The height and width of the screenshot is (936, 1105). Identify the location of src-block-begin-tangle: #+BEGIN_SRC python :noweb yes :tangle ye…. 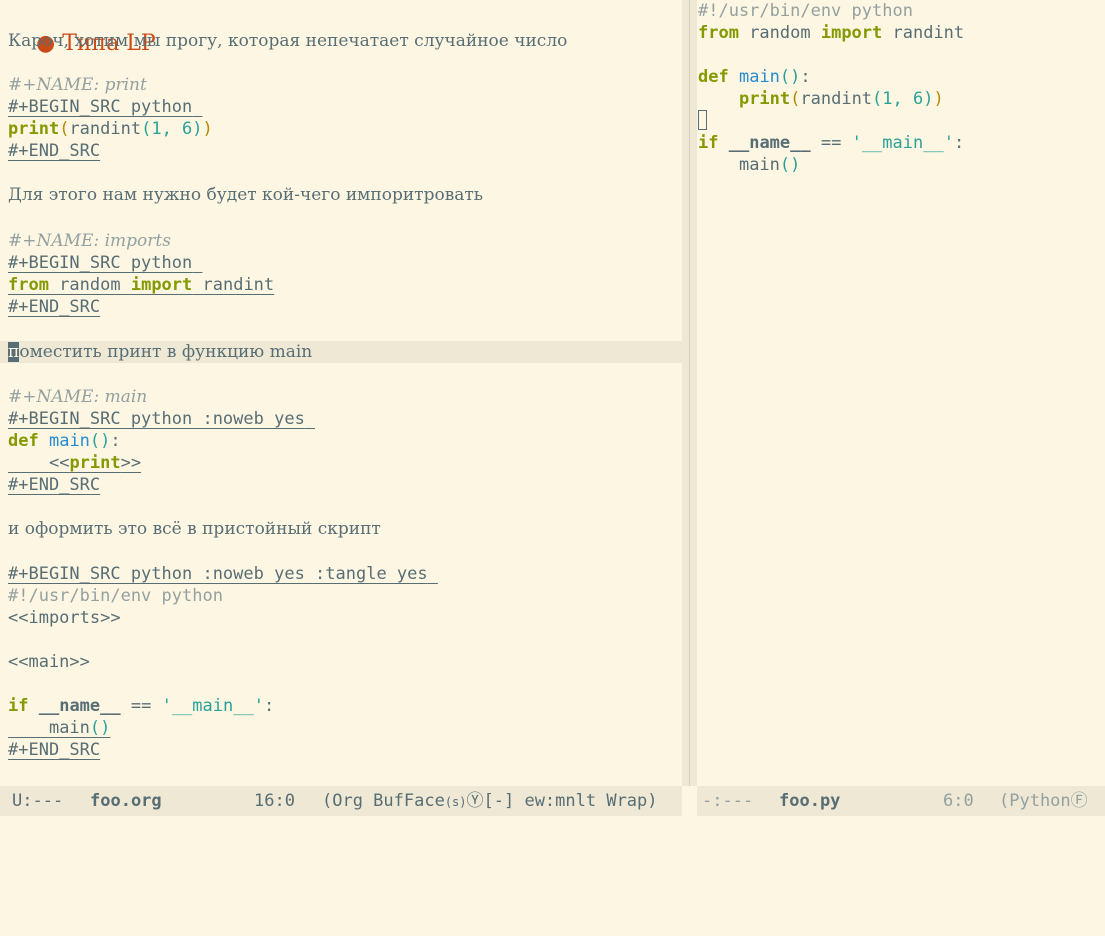
(218, 574).